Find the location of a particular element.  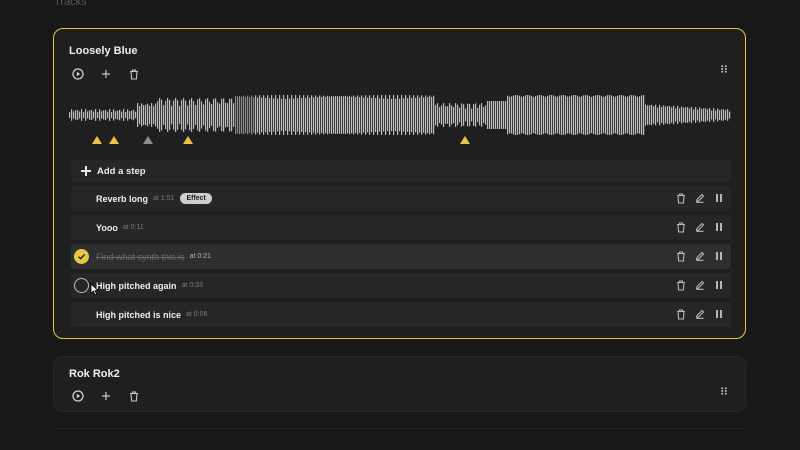

step-row: Reverb long at 1:51 Effect is located at coordinates (401, 198).